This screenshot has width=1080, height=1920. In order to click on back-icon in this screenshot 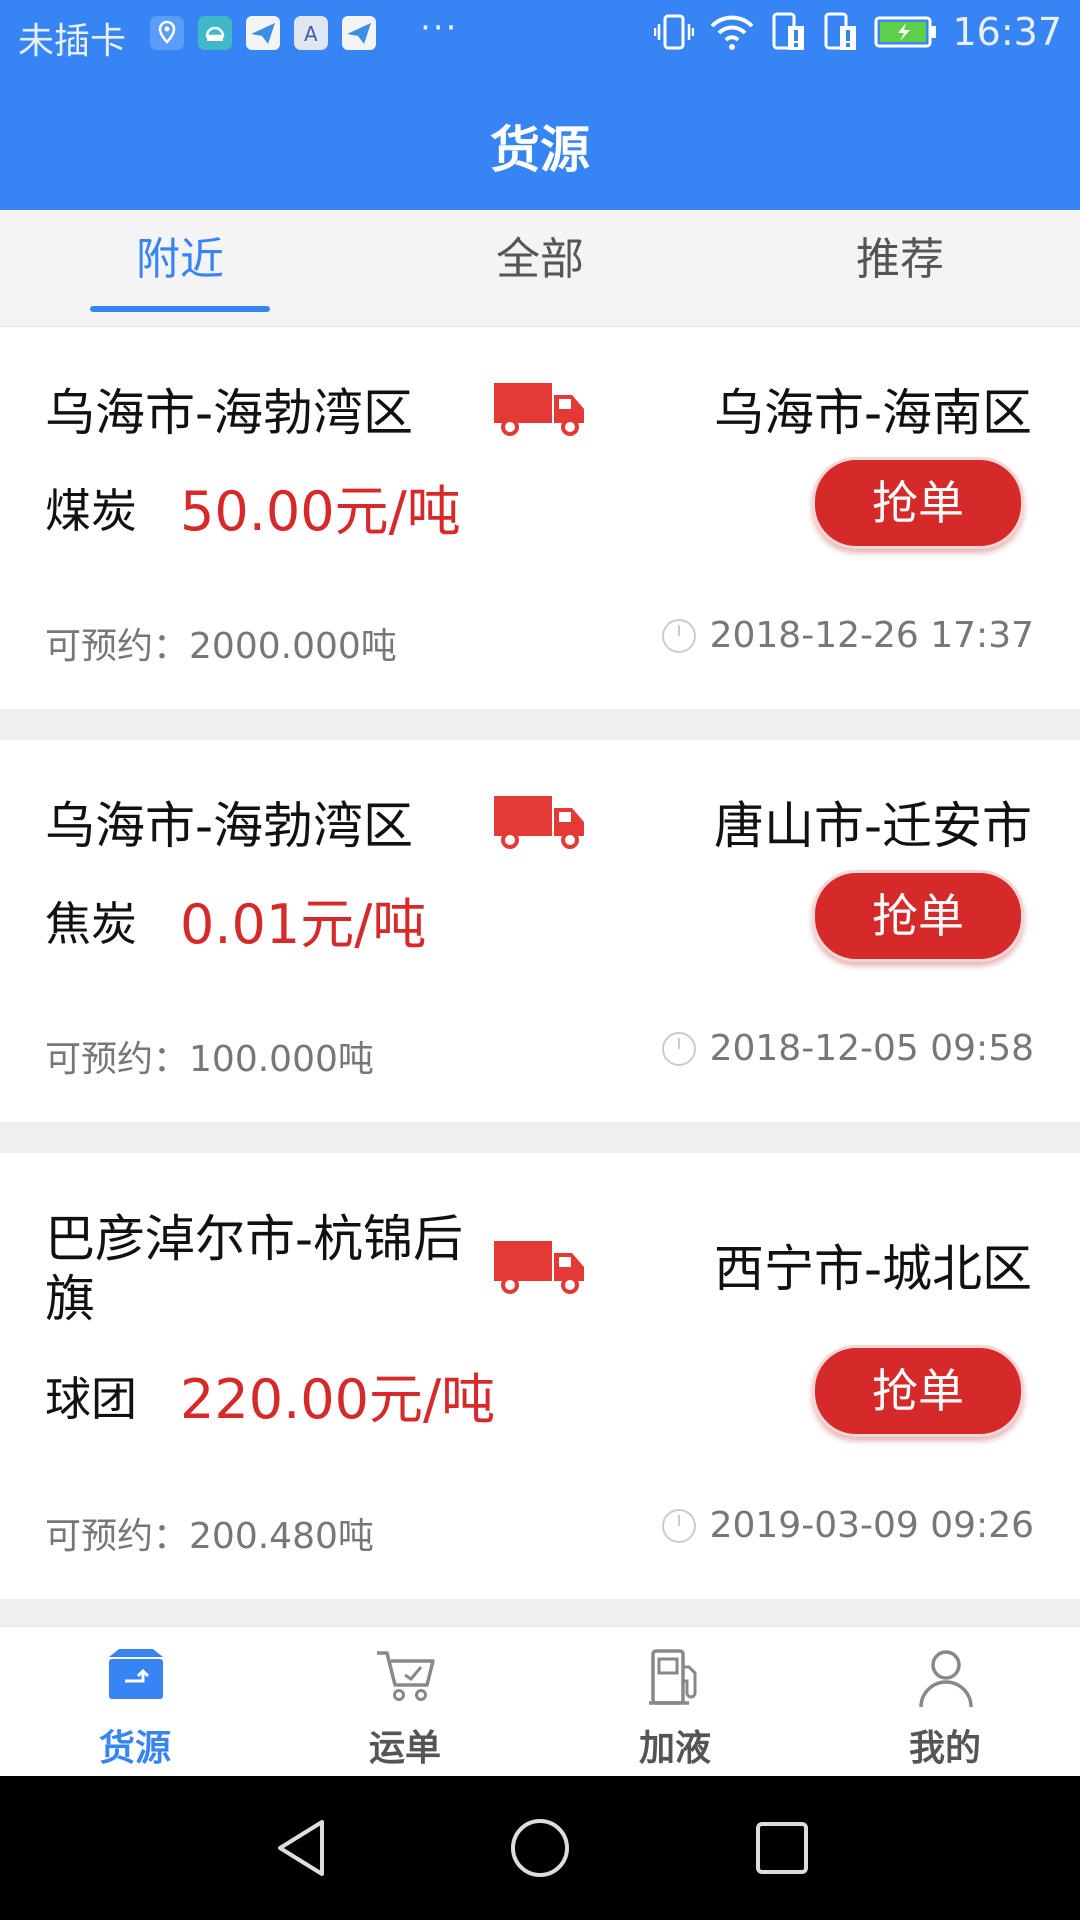, I will do `click(300, 1848)`.